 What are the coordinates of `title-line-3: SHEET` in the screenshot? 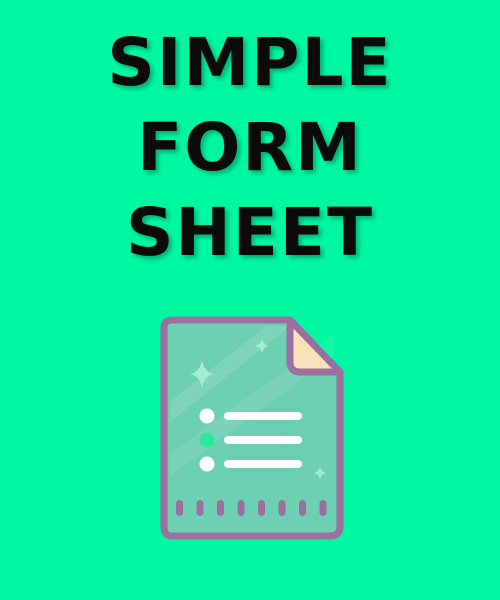 It's located at (250, 232).